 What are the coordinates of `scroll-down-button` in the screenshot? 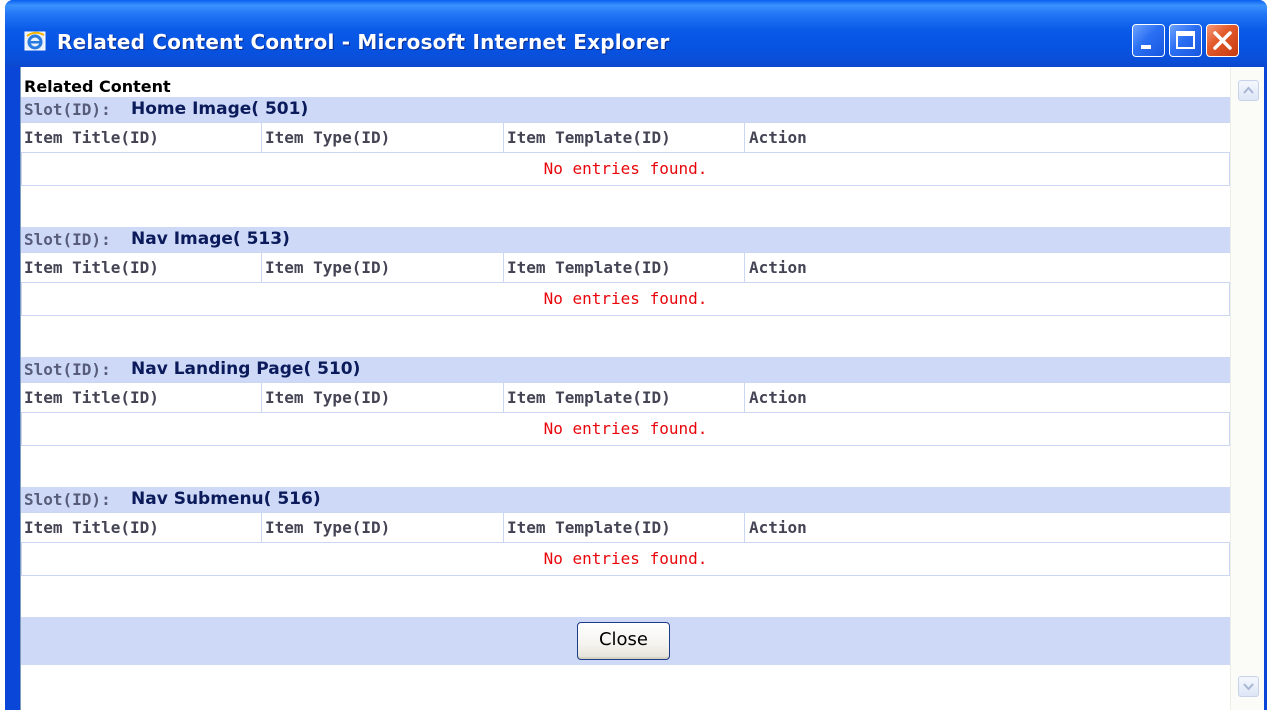 It's located at (1248, 686).